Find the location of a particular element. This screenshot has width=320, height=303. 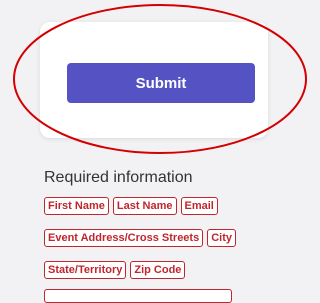

required-fields-row: First Name Last Name Email is located at coordinates (133, 206).